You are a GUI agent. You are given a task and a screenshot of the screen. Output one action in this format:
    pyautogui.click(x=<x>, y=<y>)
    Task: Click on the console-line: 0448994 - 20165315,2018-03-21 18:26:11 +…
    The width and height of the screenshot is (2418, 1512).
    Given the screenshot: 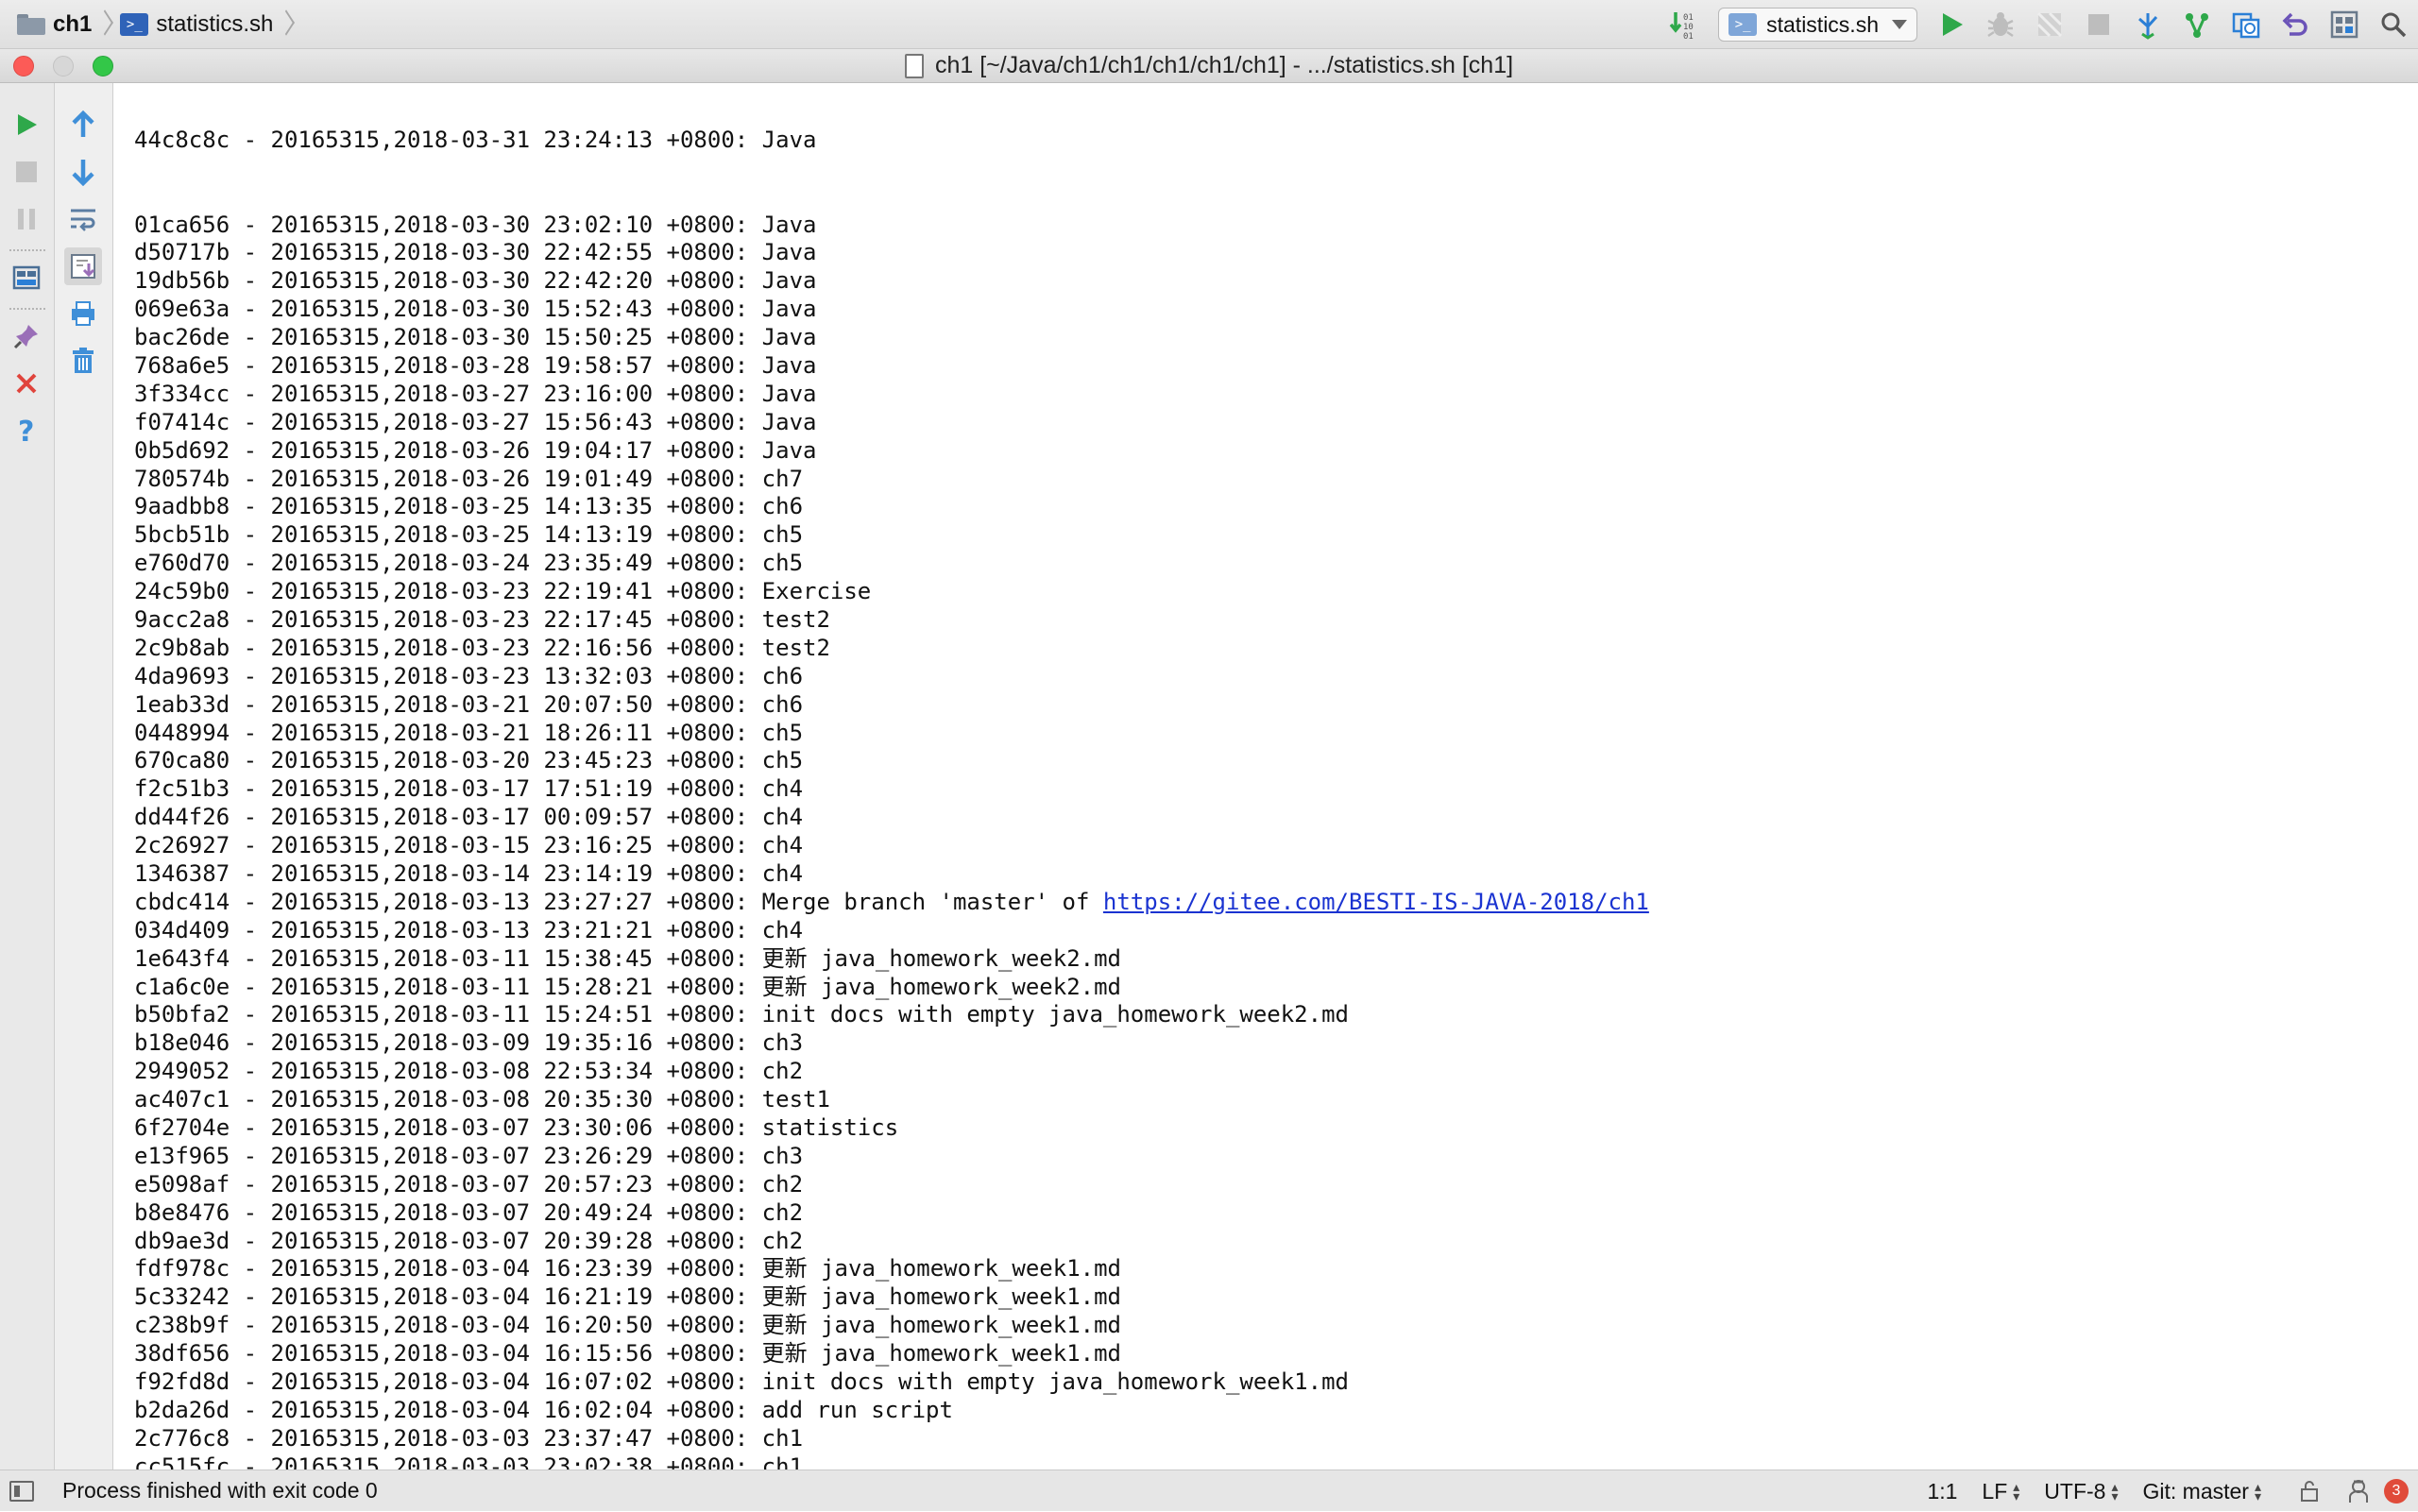 What is the action you would take?
    pyautogui.click(x=469, y=733)
    